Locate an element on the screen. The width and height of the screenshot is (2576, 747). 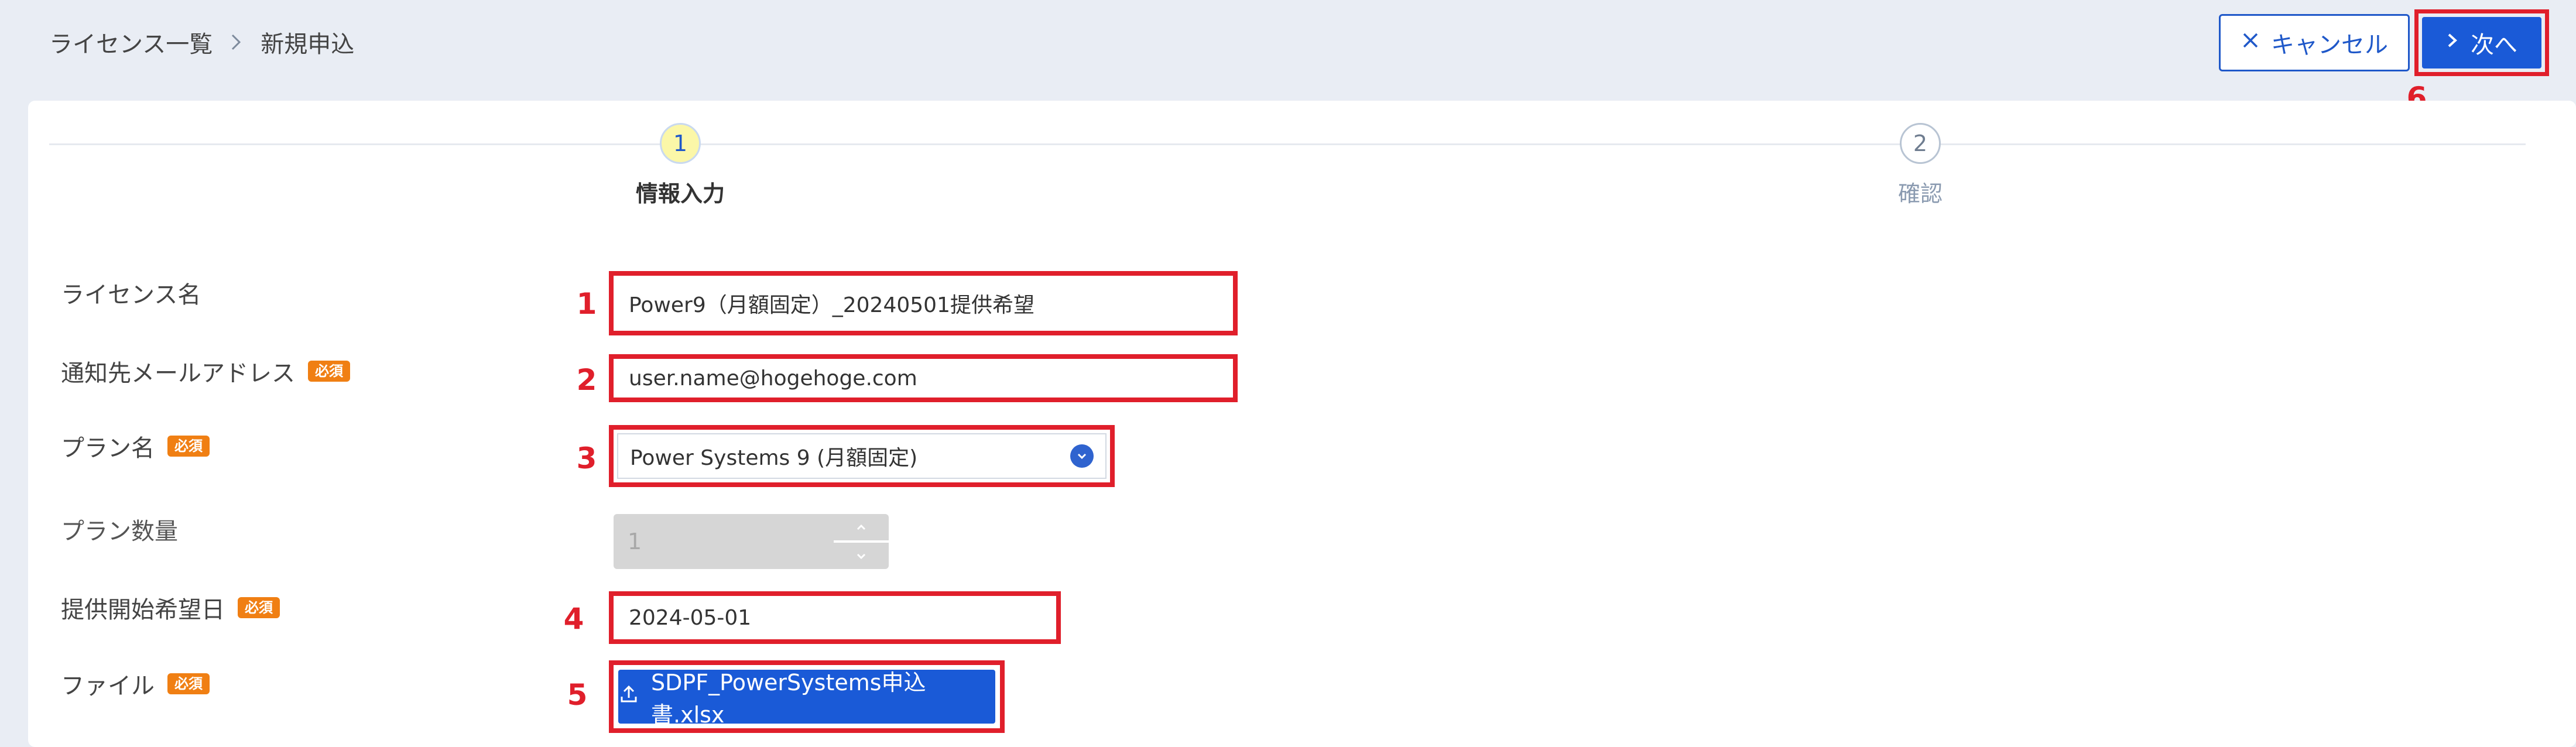
start-date-input: 2024-05-01 is located at coordinates (835, 617).